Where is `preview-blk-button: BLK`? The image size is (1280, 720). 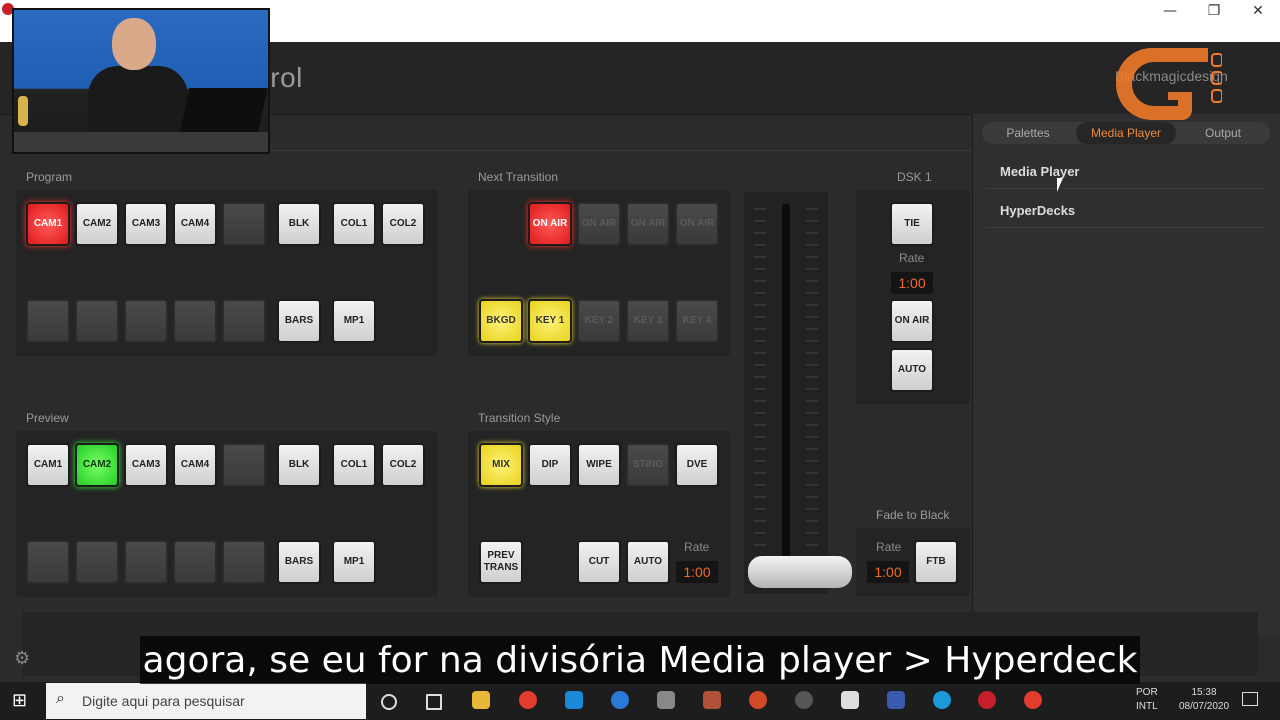
preview-blk-button: BLK is located at coordinates (299, 465).